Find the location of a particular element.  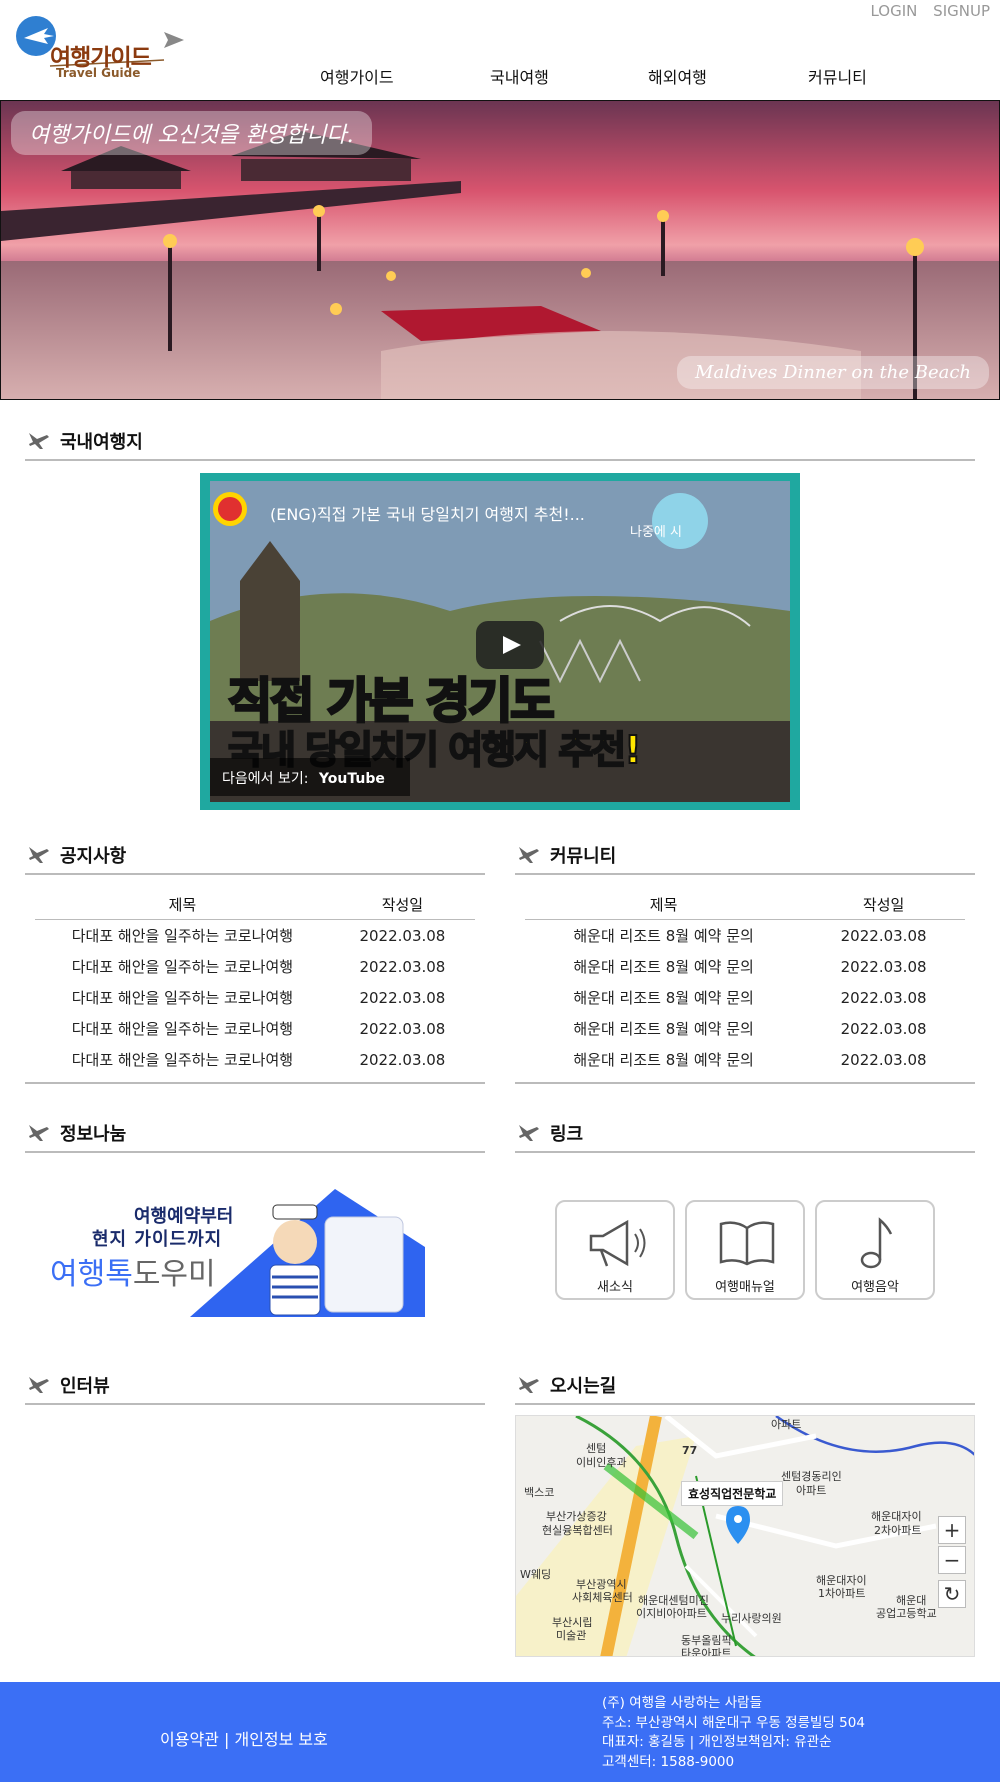

watch-on-youtube: 다음에서 보기: YouTube is located at coordinates (310, 777).